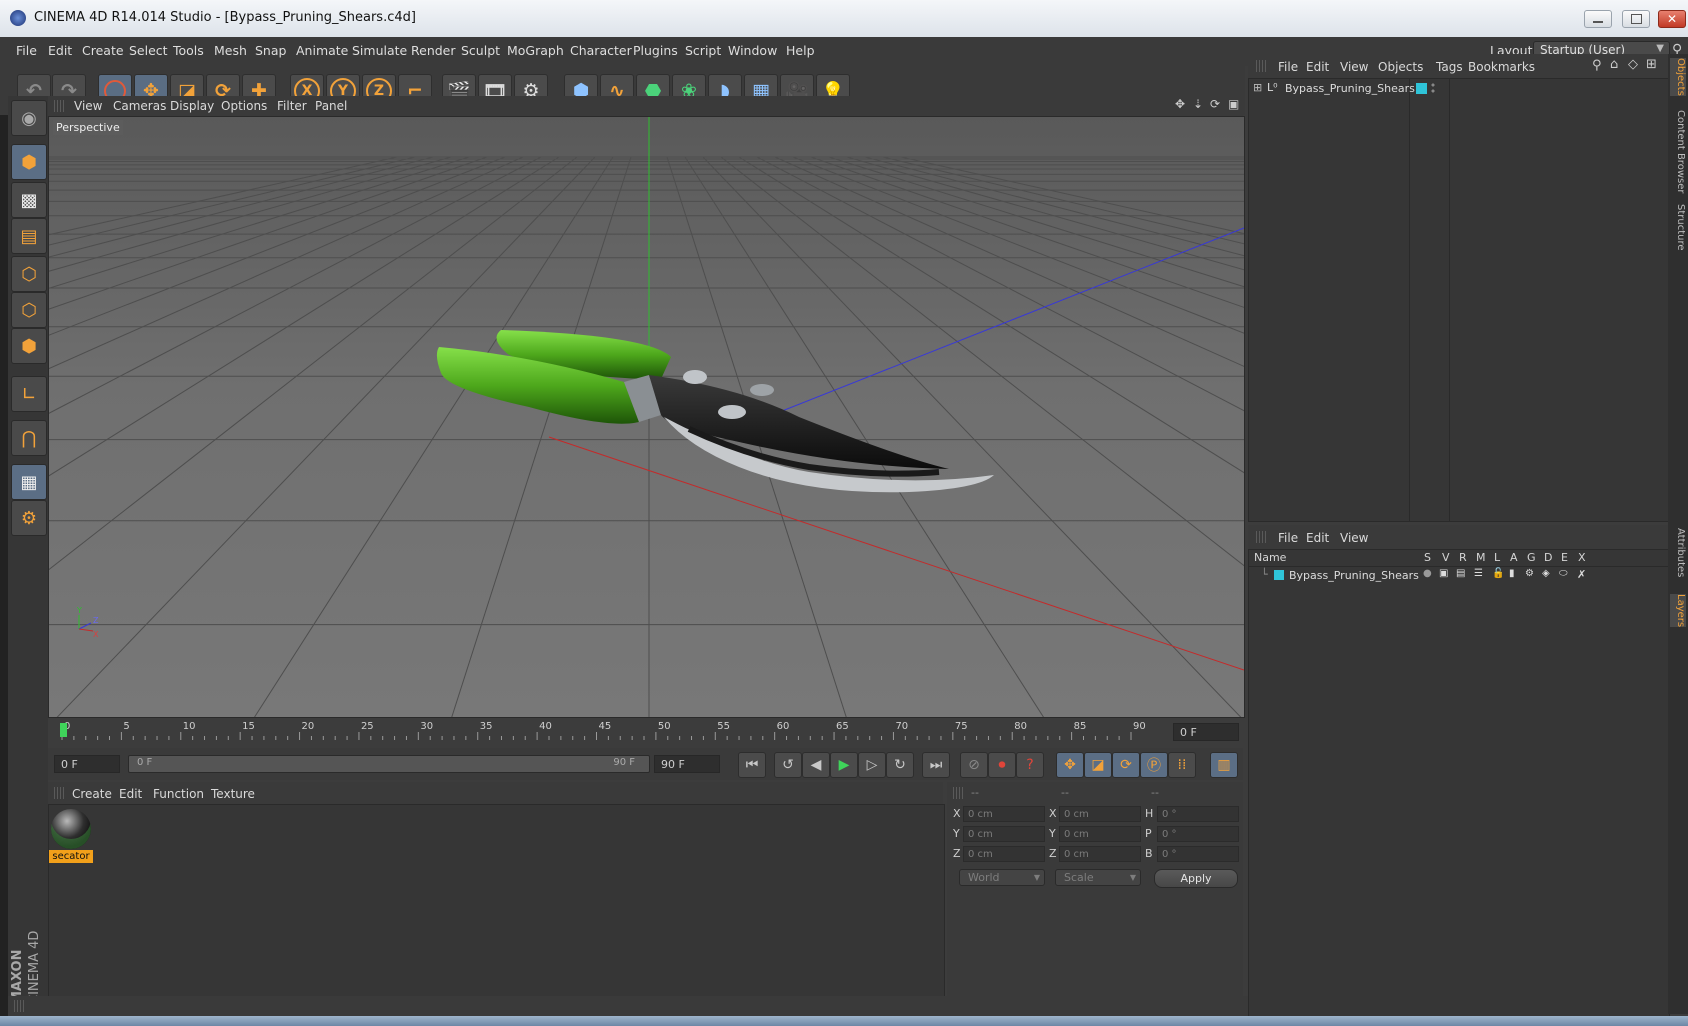 This screenshot has height=1026, width=1688. What do you see at coordinates (230, 50) in the screenshot?
I see `menu-mesh: Mesh` at bounding box center [230, 50].